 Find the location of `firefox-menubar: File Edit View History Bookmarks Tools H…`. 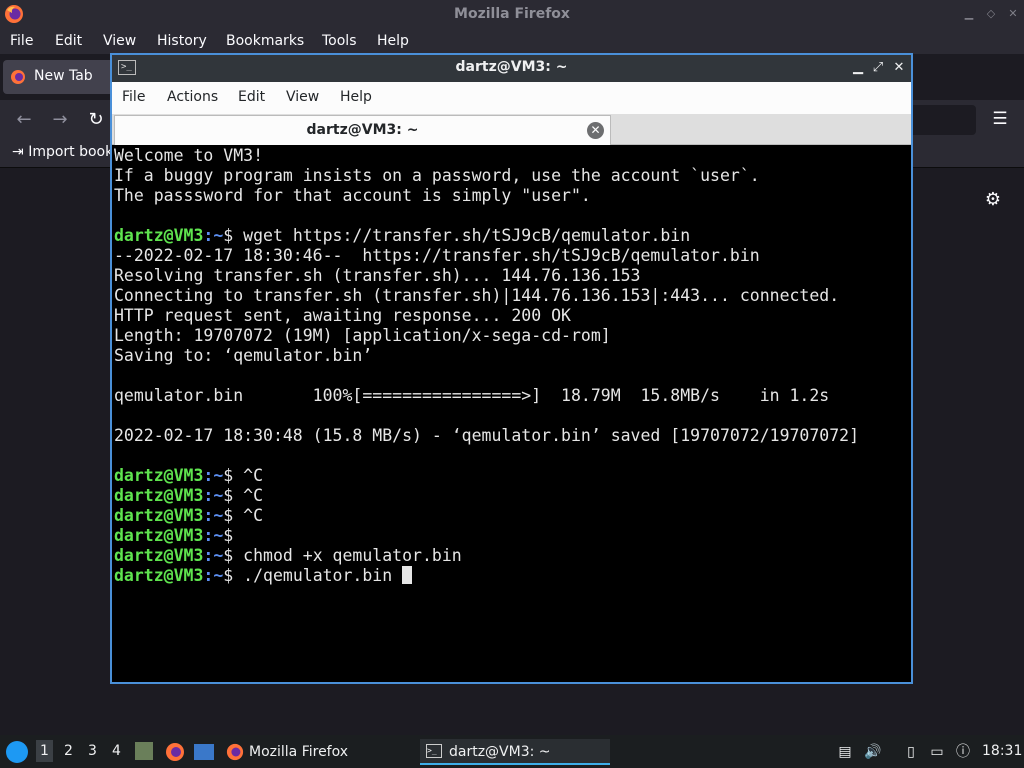

firefox-menubar: File Edit View History Bookmarks Tools H… is located at coordinates (512, 41).